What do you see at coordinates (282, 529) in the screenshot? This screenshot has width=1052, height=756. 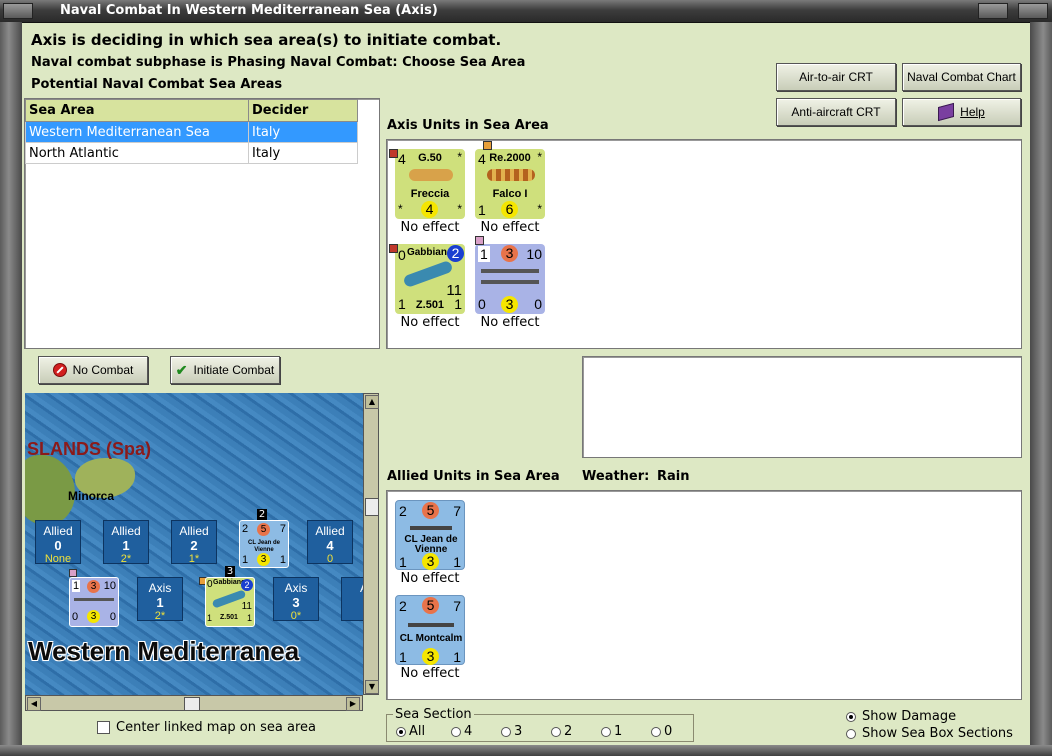 I see `counter-stat: 7` at bounding box center [282, 529].